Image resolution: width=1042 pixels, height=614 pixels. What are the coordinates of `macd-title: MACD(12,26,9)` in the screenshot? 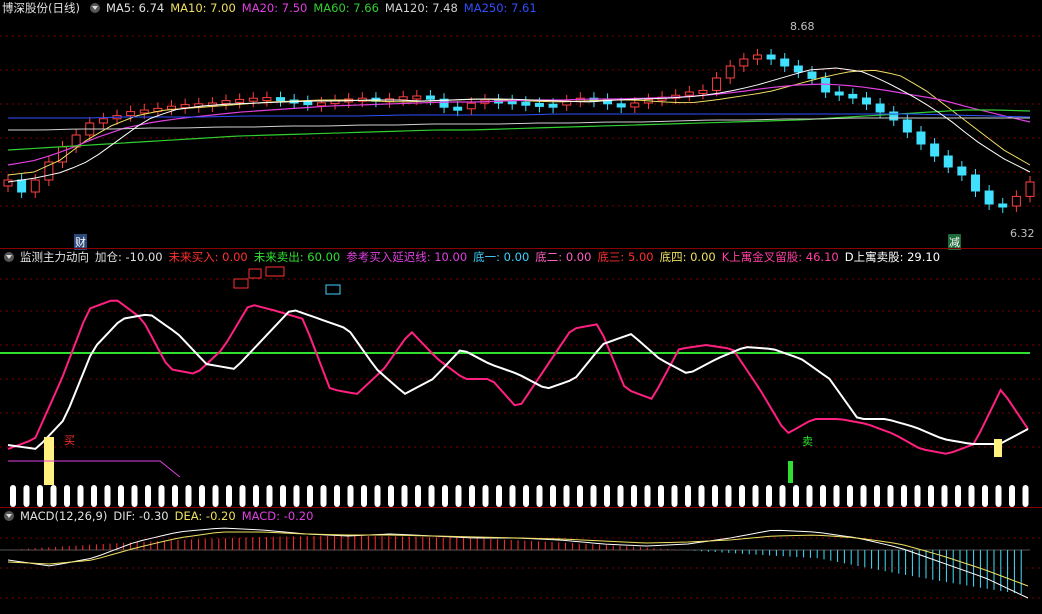 It's located at (63, 516).